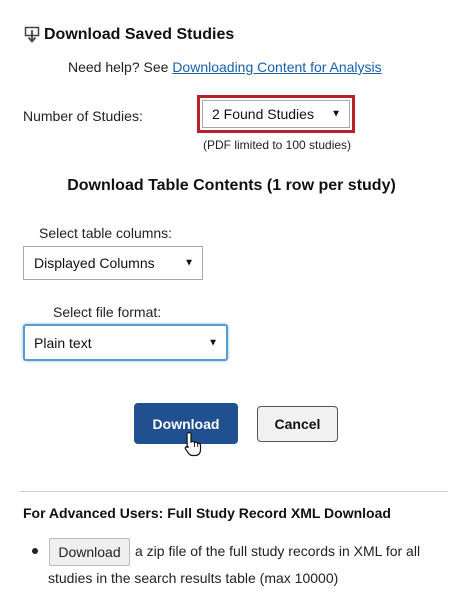  I want to click on xml-download-button: Download, so click(89, 552).